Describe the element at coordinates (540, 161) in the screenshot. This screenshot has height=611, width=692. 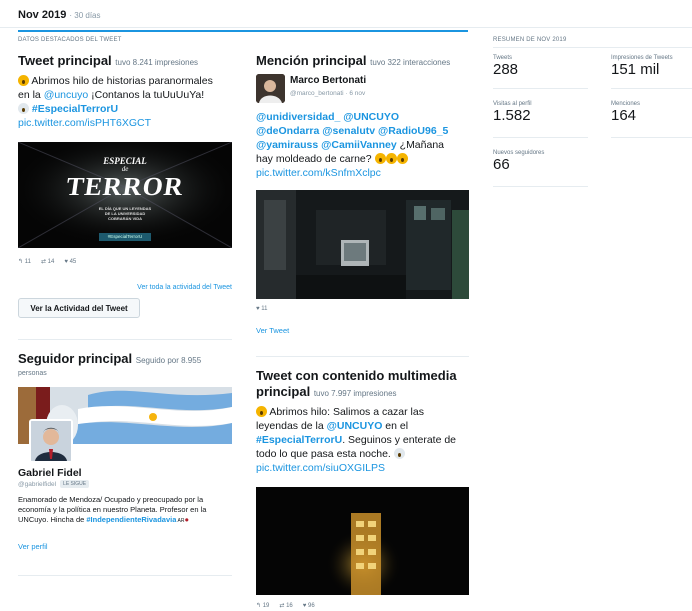
I see `kpi-followers: Nuevos seguidores 66` at that location.